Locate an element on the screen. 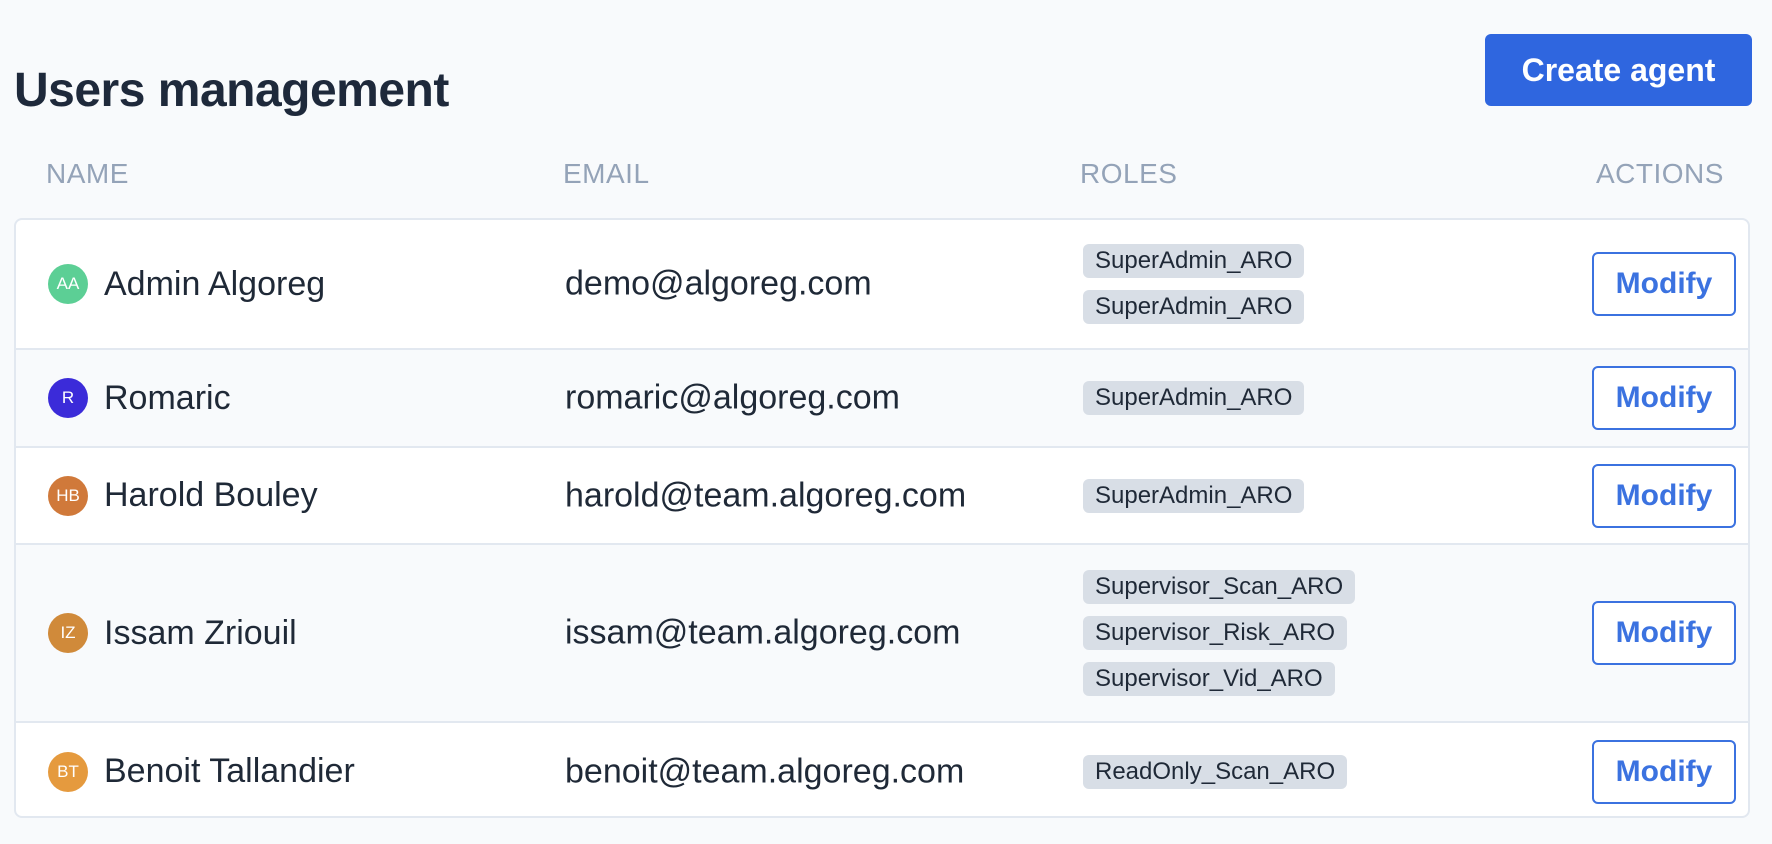  user-email: romaric@algoreg.com is located at coordinates (732, 397).